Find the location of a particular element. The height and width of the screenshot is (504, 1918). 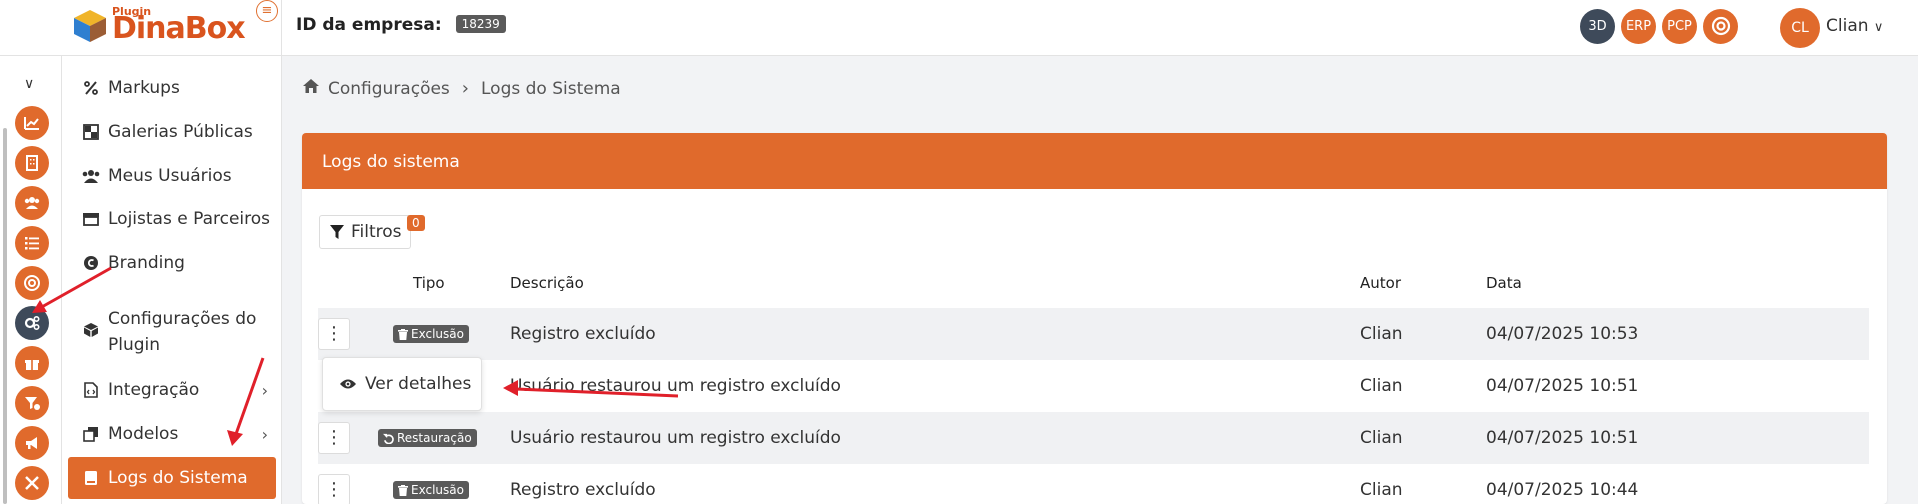

filters-button: Filtros is located at coordinates (365, 232).